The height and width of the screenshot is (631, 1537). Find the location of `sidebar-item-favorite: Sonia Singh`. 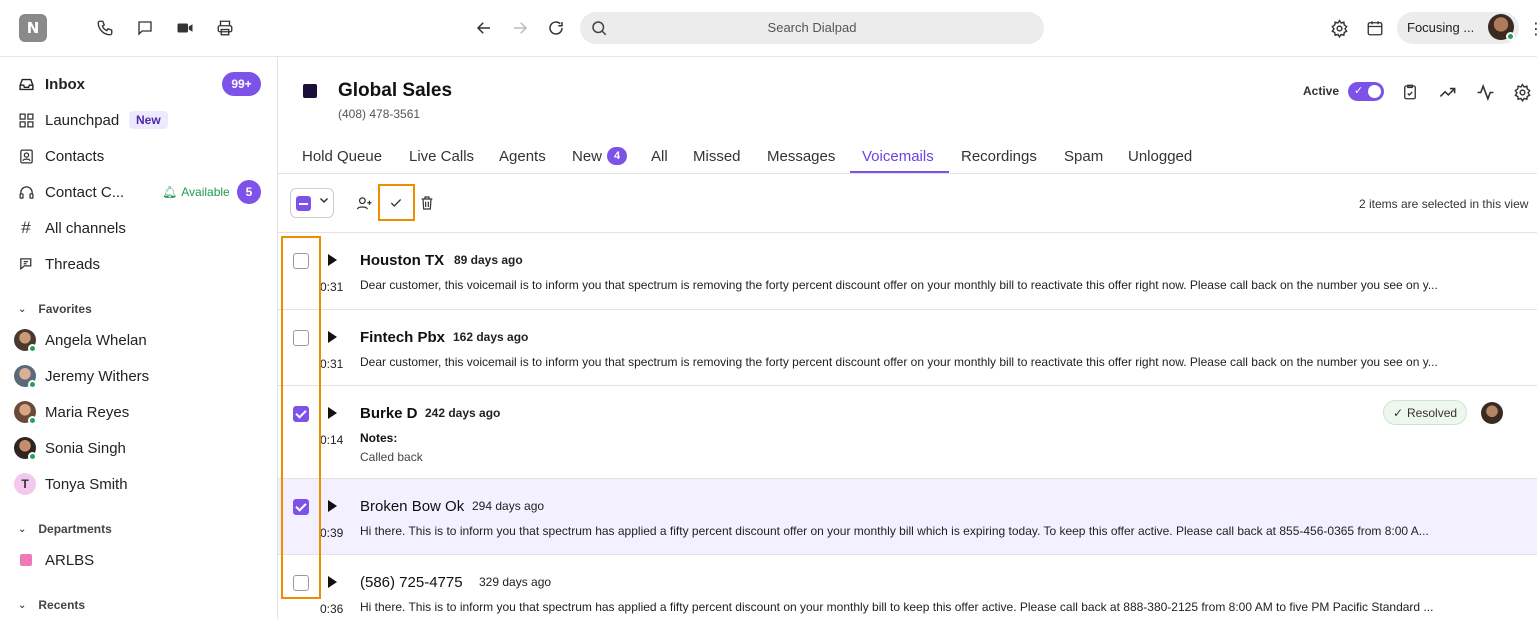

sidebar-item-favorite: Sonia Singh is located at coordinates (138, 448).